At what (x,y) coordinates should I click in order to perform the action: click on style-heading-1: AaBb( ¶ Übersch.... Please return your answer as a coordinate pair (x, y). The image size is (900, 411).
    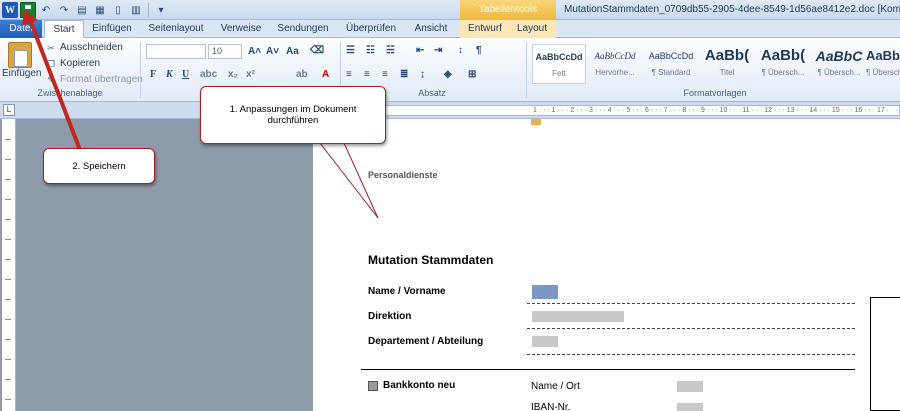
    Looking at the image, I should click on (783, 64).